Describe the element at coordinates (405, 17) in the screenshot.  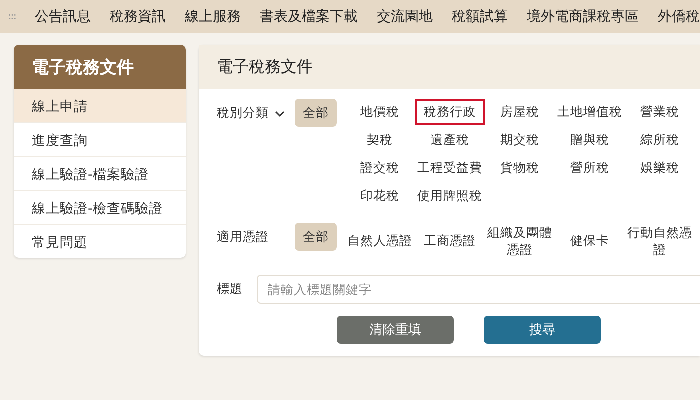
I see `nav-link: 交流園地` at that location.